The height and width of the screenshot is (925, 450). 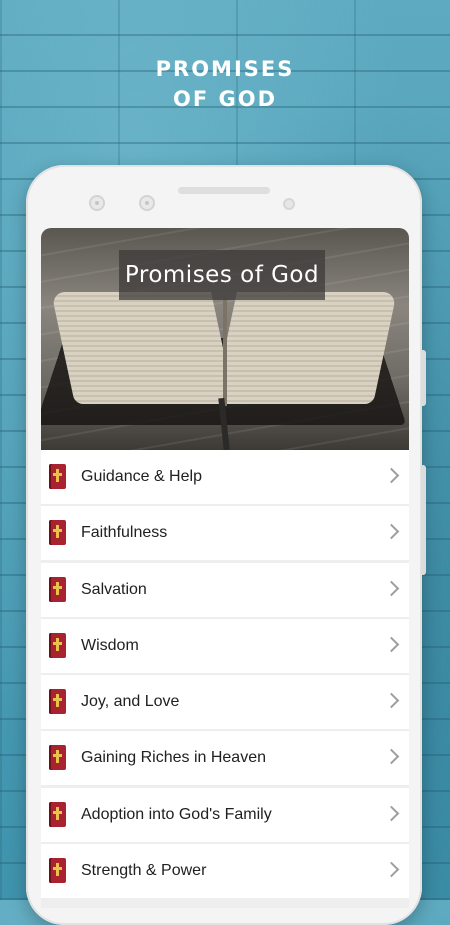 What do you see at coordinates (305, 348) in the screenshot?
I see `bible-right-page` at bounding box center [305, 348].